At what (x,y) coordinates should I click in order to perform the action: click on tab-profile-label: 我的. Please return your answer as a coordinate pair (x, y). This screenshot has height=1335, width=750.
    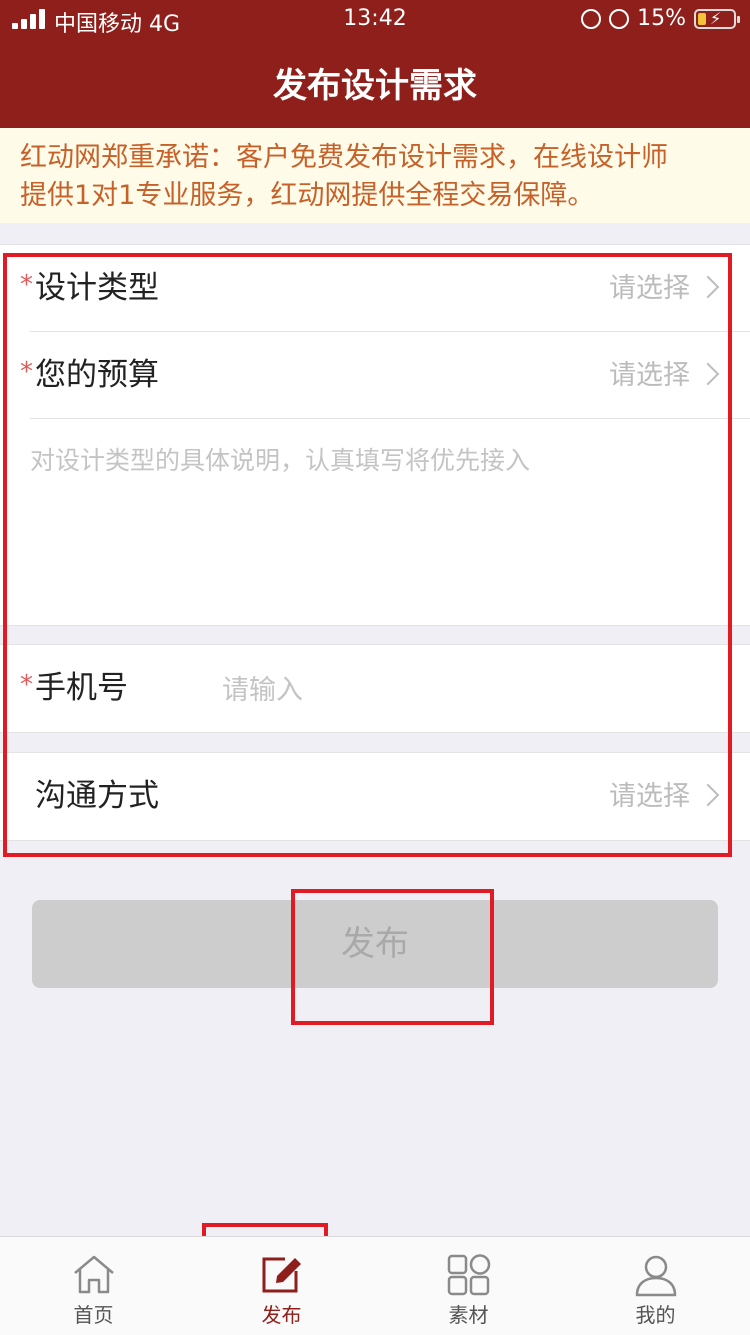
    Looking at the image, I should click on (655, 1315).